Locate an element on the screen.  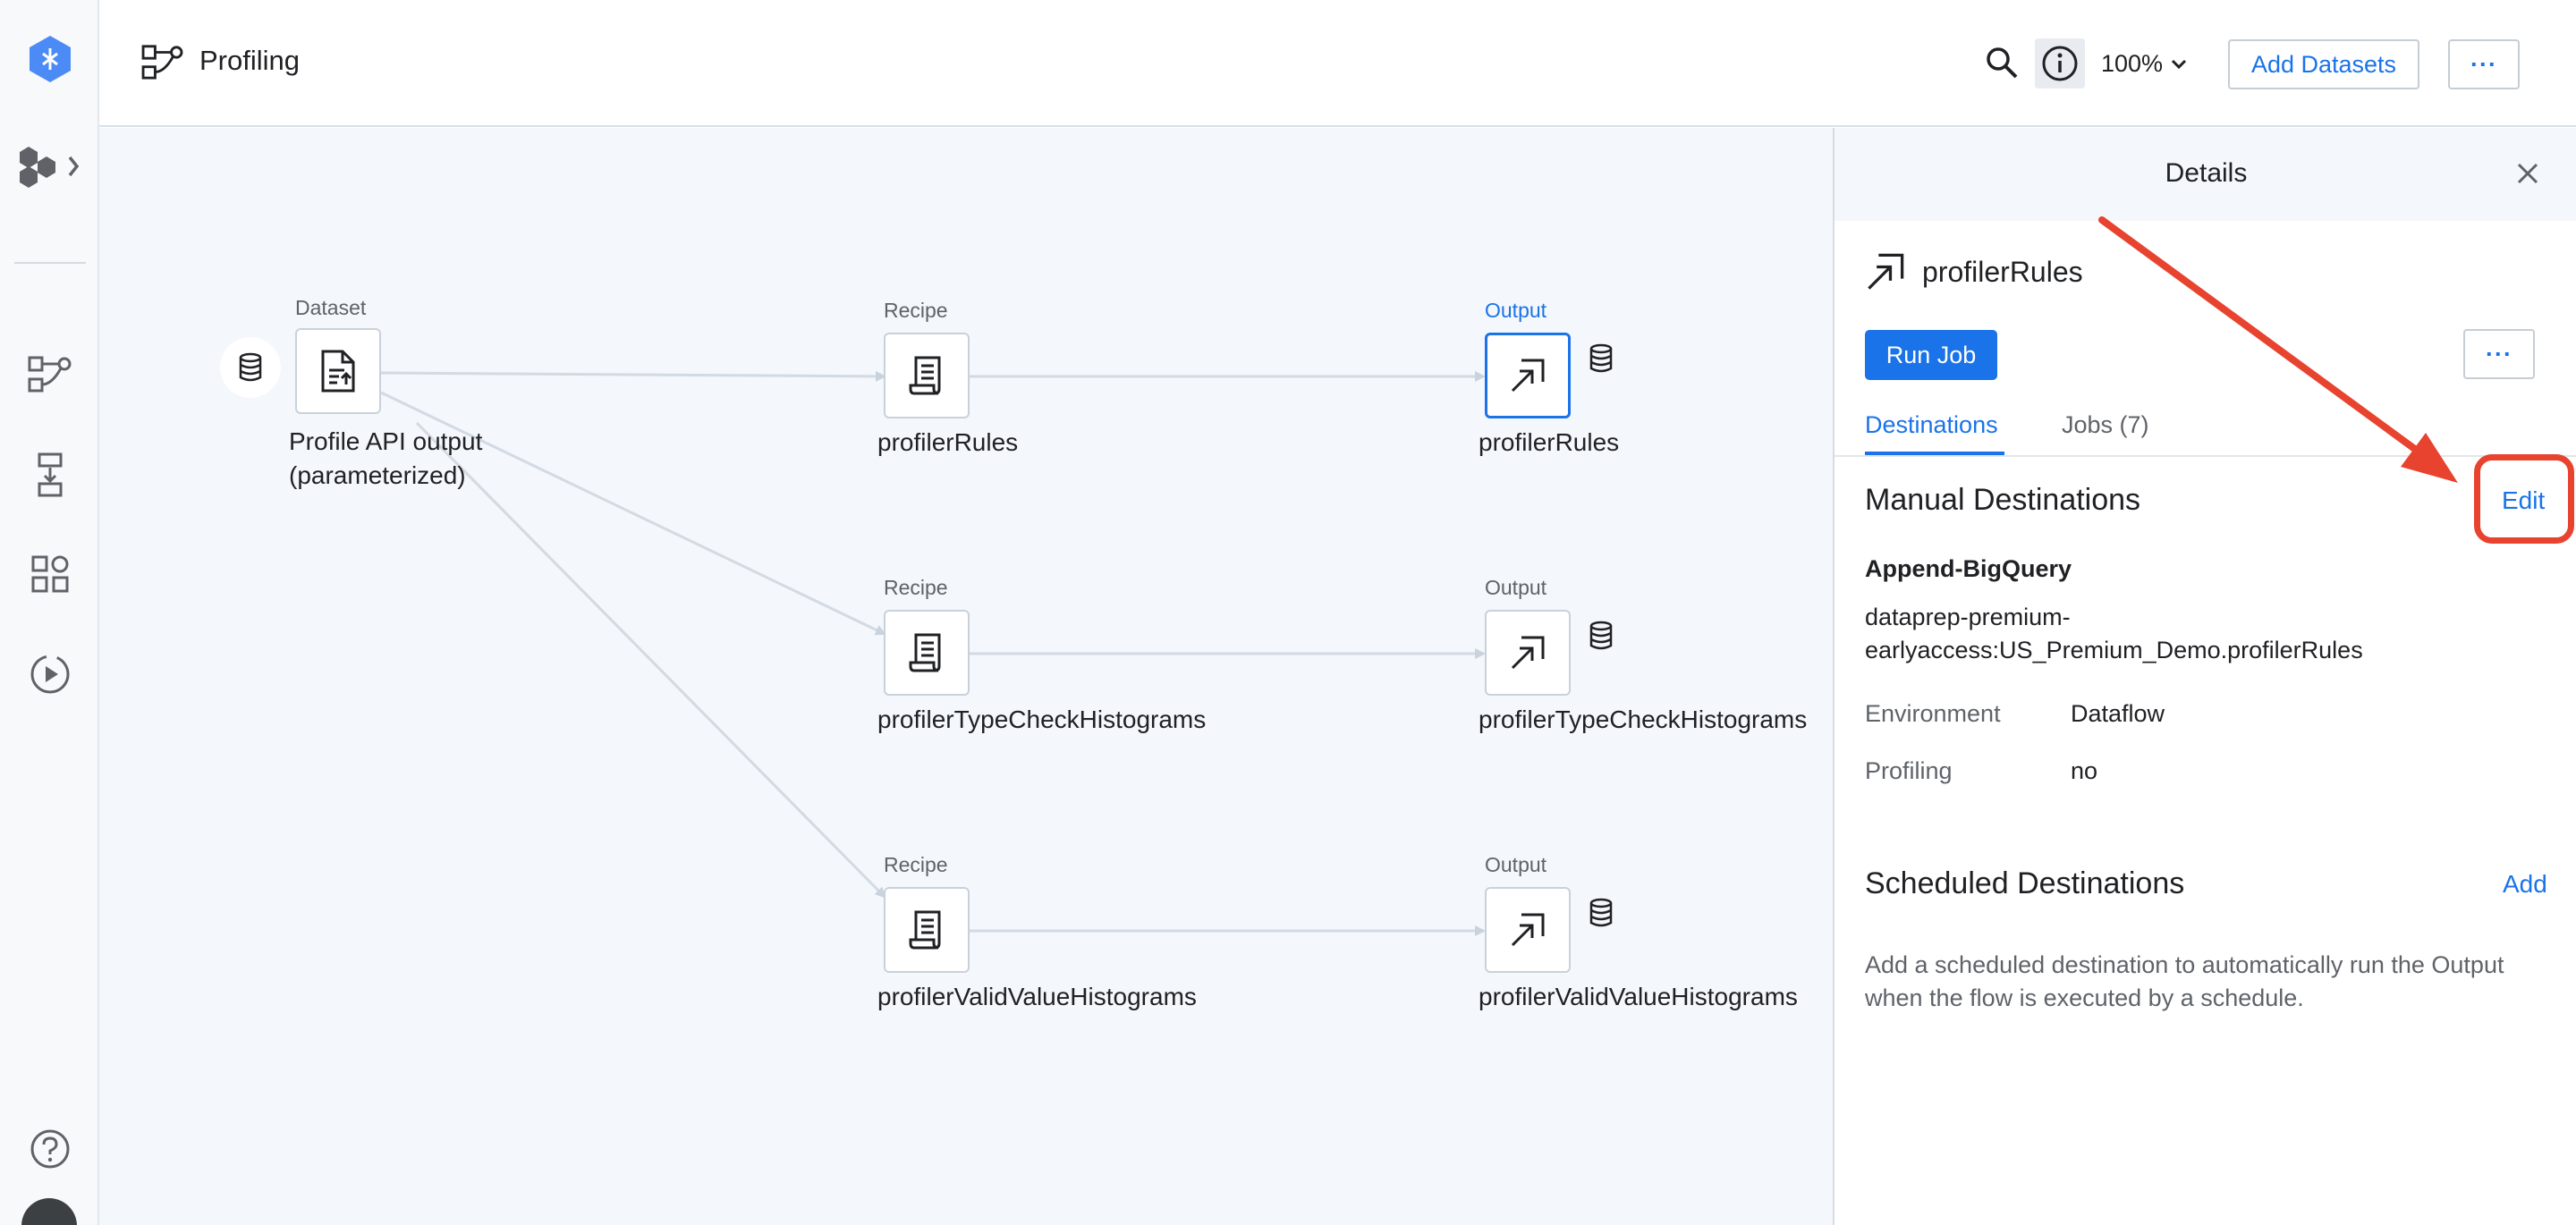
run-job-button: Run Job is located at coordinates (1931, 355).